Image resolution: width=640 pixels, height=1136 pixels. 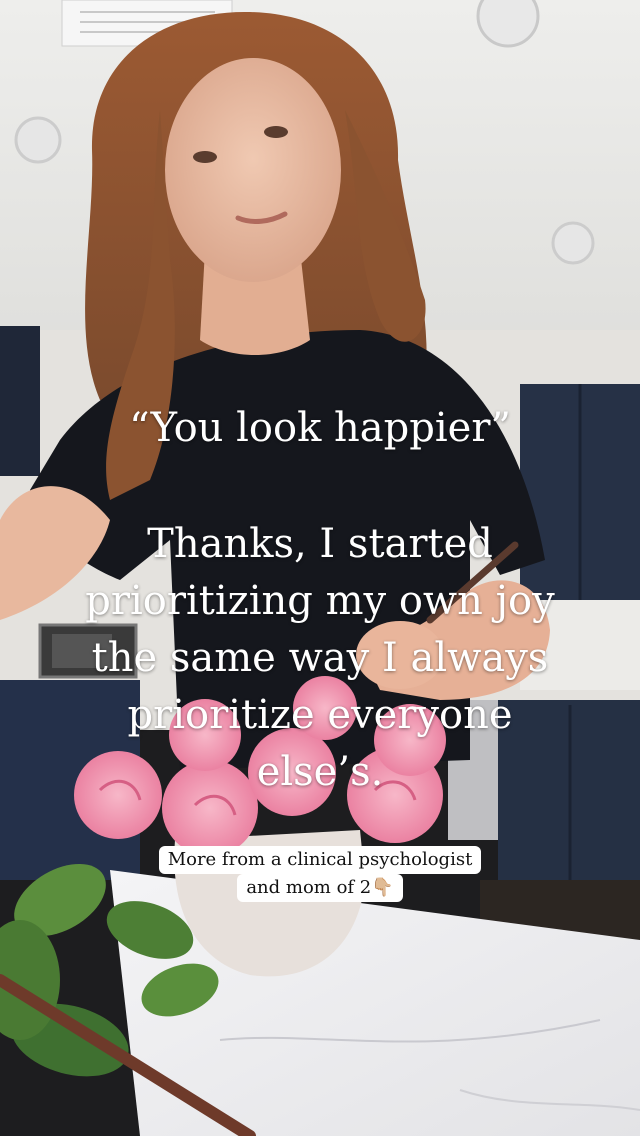 What do you see at coordinates (253, 170) in the screenshot?
I see `face` at bounding box center [253, 170].